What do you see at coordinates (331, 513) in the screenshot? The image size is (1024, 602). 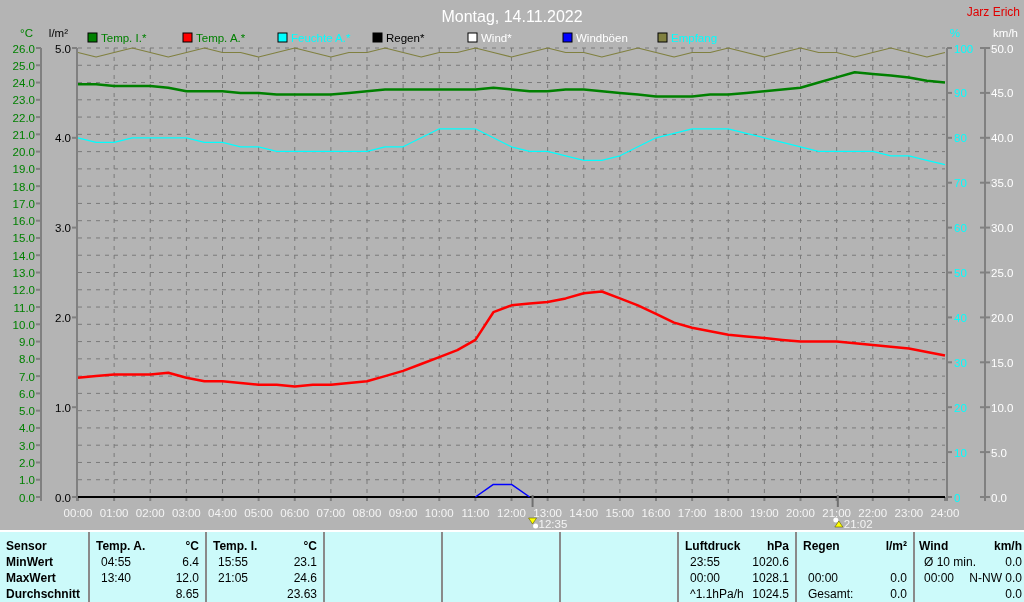 I see `axis-label: 07:00` at bounding box center [331, 513].